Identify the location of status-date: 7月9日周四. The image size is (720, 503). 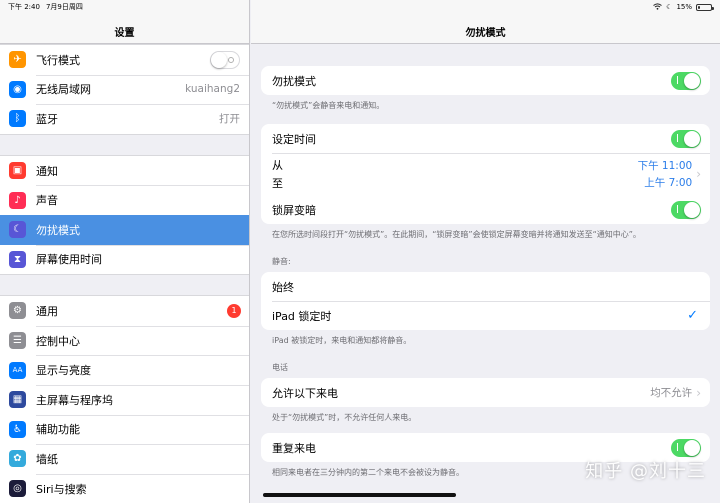
(64, 7).